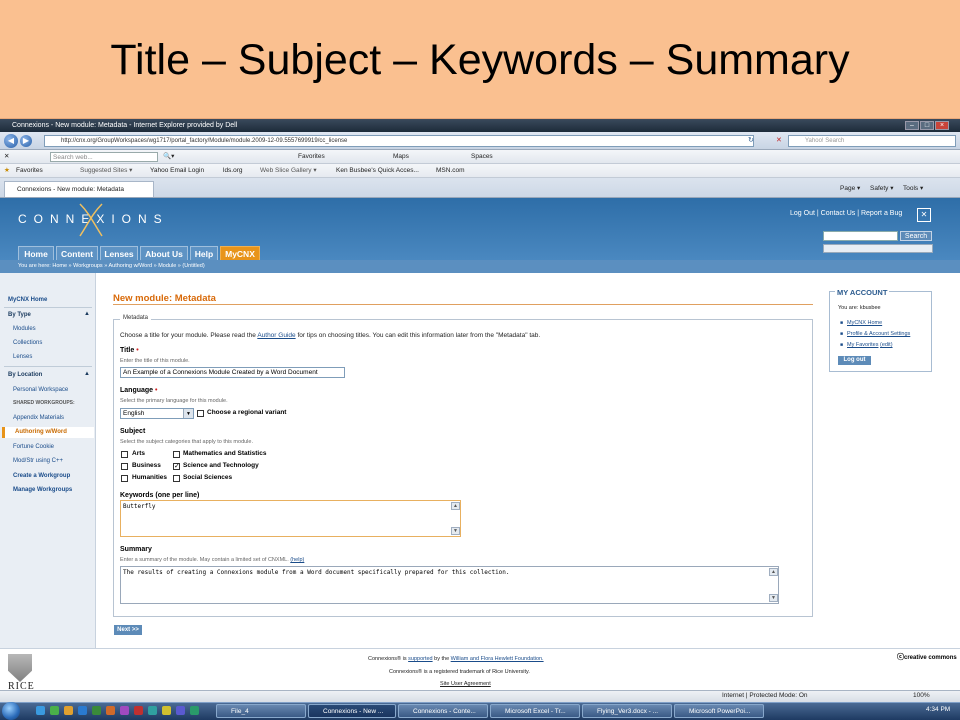  What do you see at coordinates (290, 518) in the screenshot?
I see `keywords-textarea: Butterfly` at bounding box center [290, 518].